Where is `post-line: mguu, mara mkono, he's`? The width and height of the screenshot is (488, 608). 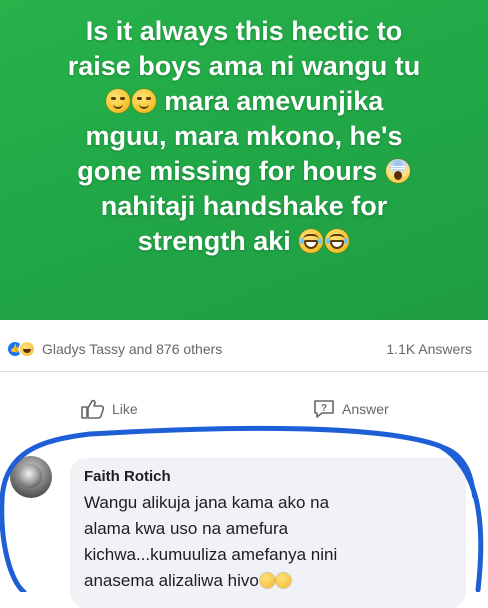
post-line: mguu, mara mkono, he's is located at coordinates (244, 136).